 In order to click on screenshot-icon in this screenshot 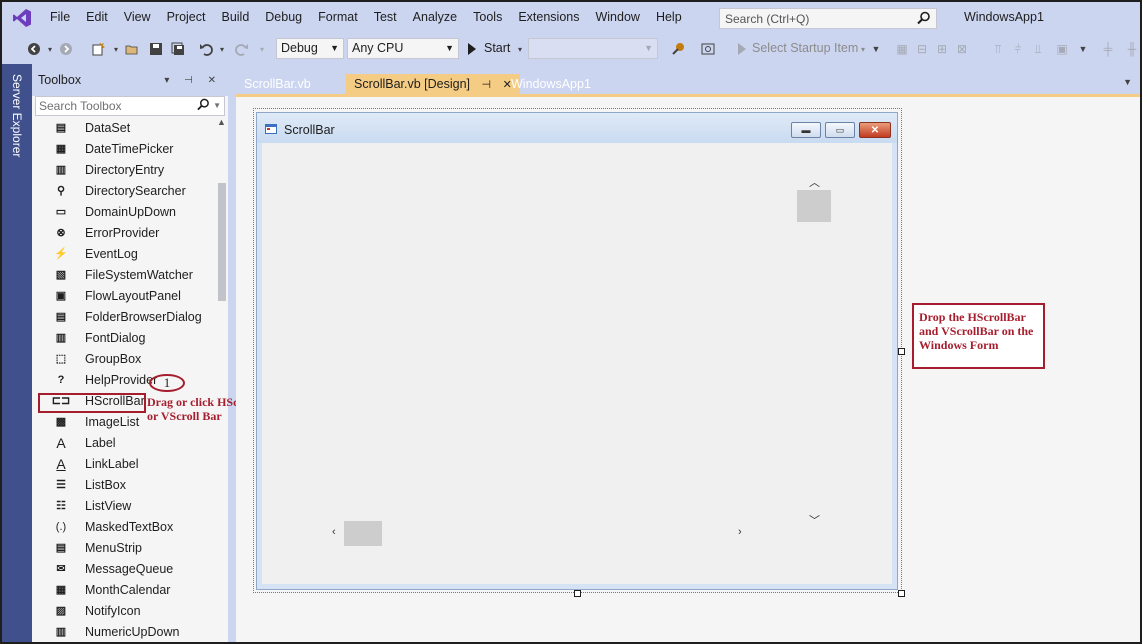, I will do `click(708, 49)`.